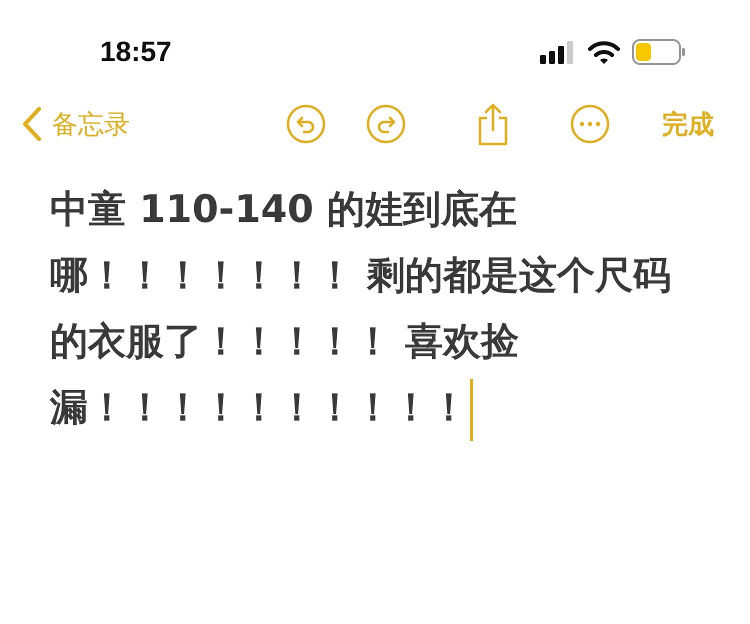  I want to click on share-button, so click(493, 124).